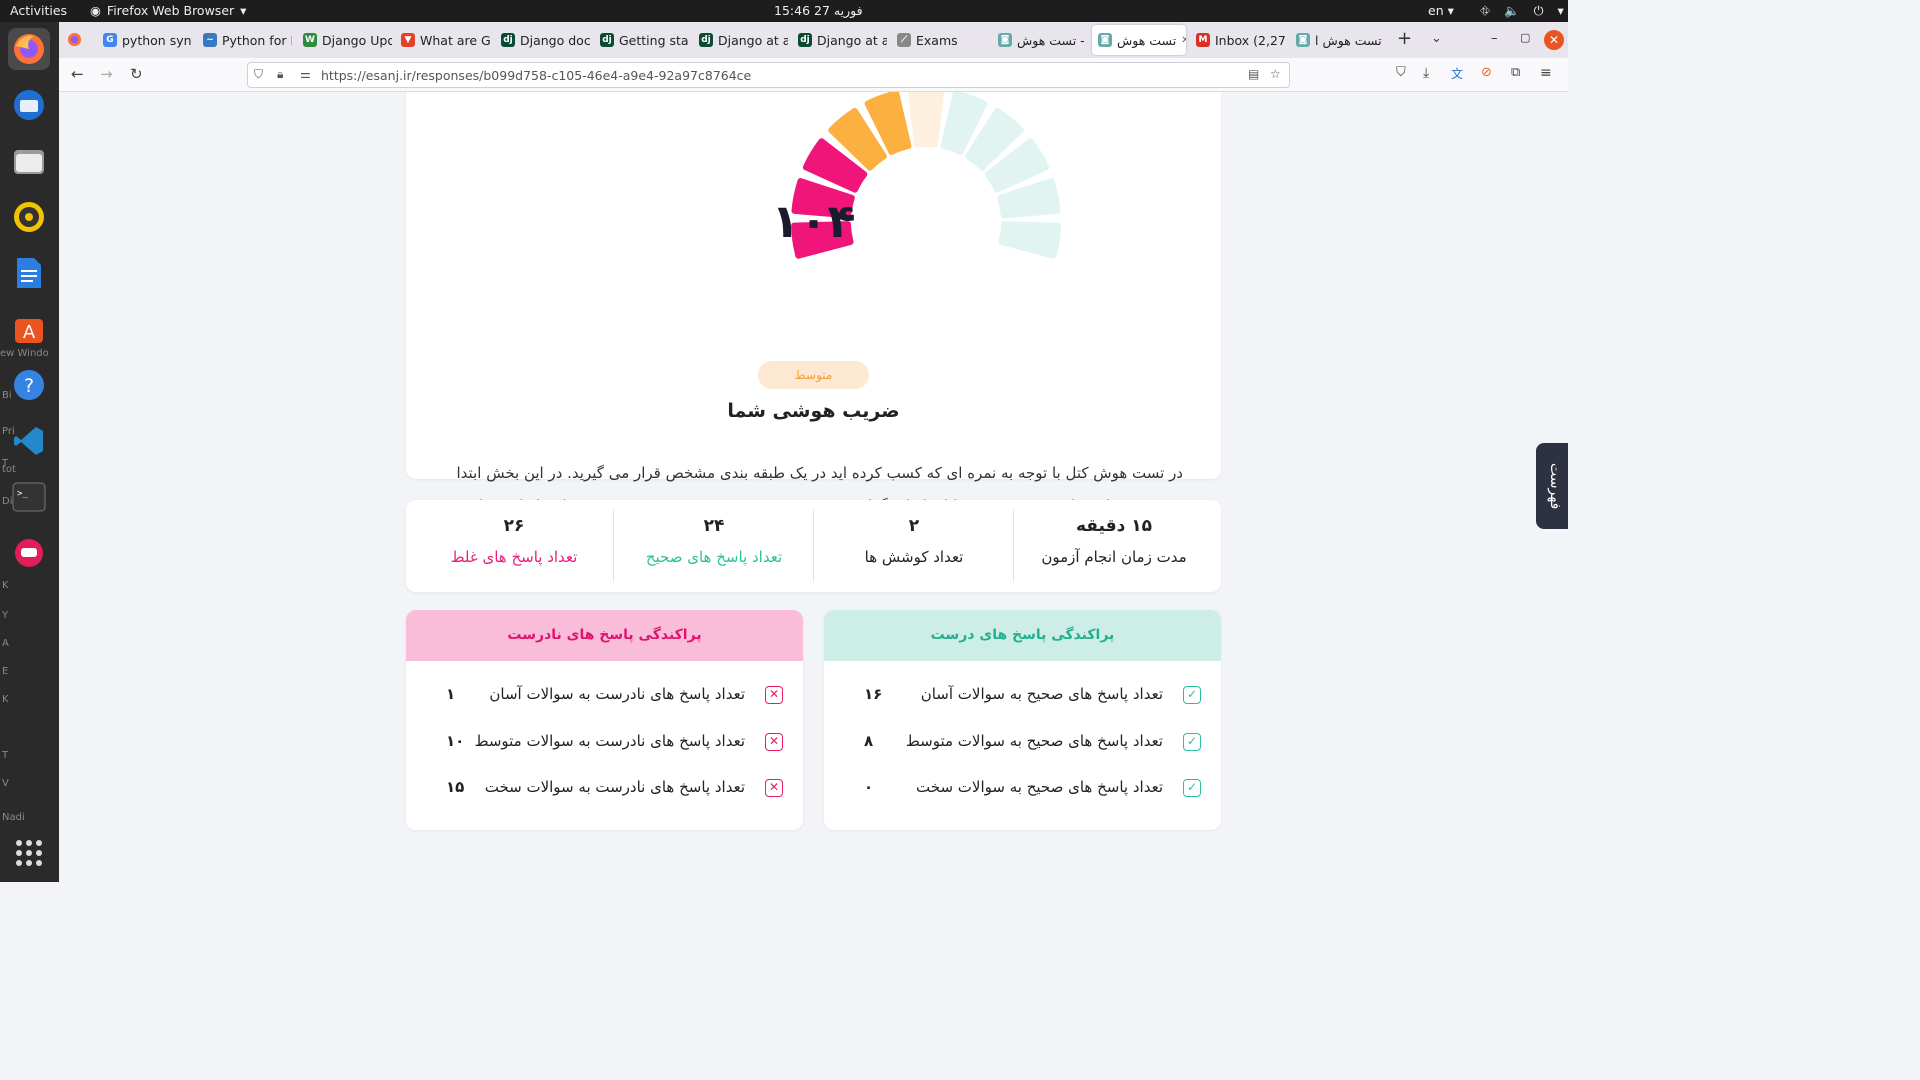  What do you see at coordinates (29, 332) in the screenshot?
I see `svg-text: A` at bounding box center [29, 332].